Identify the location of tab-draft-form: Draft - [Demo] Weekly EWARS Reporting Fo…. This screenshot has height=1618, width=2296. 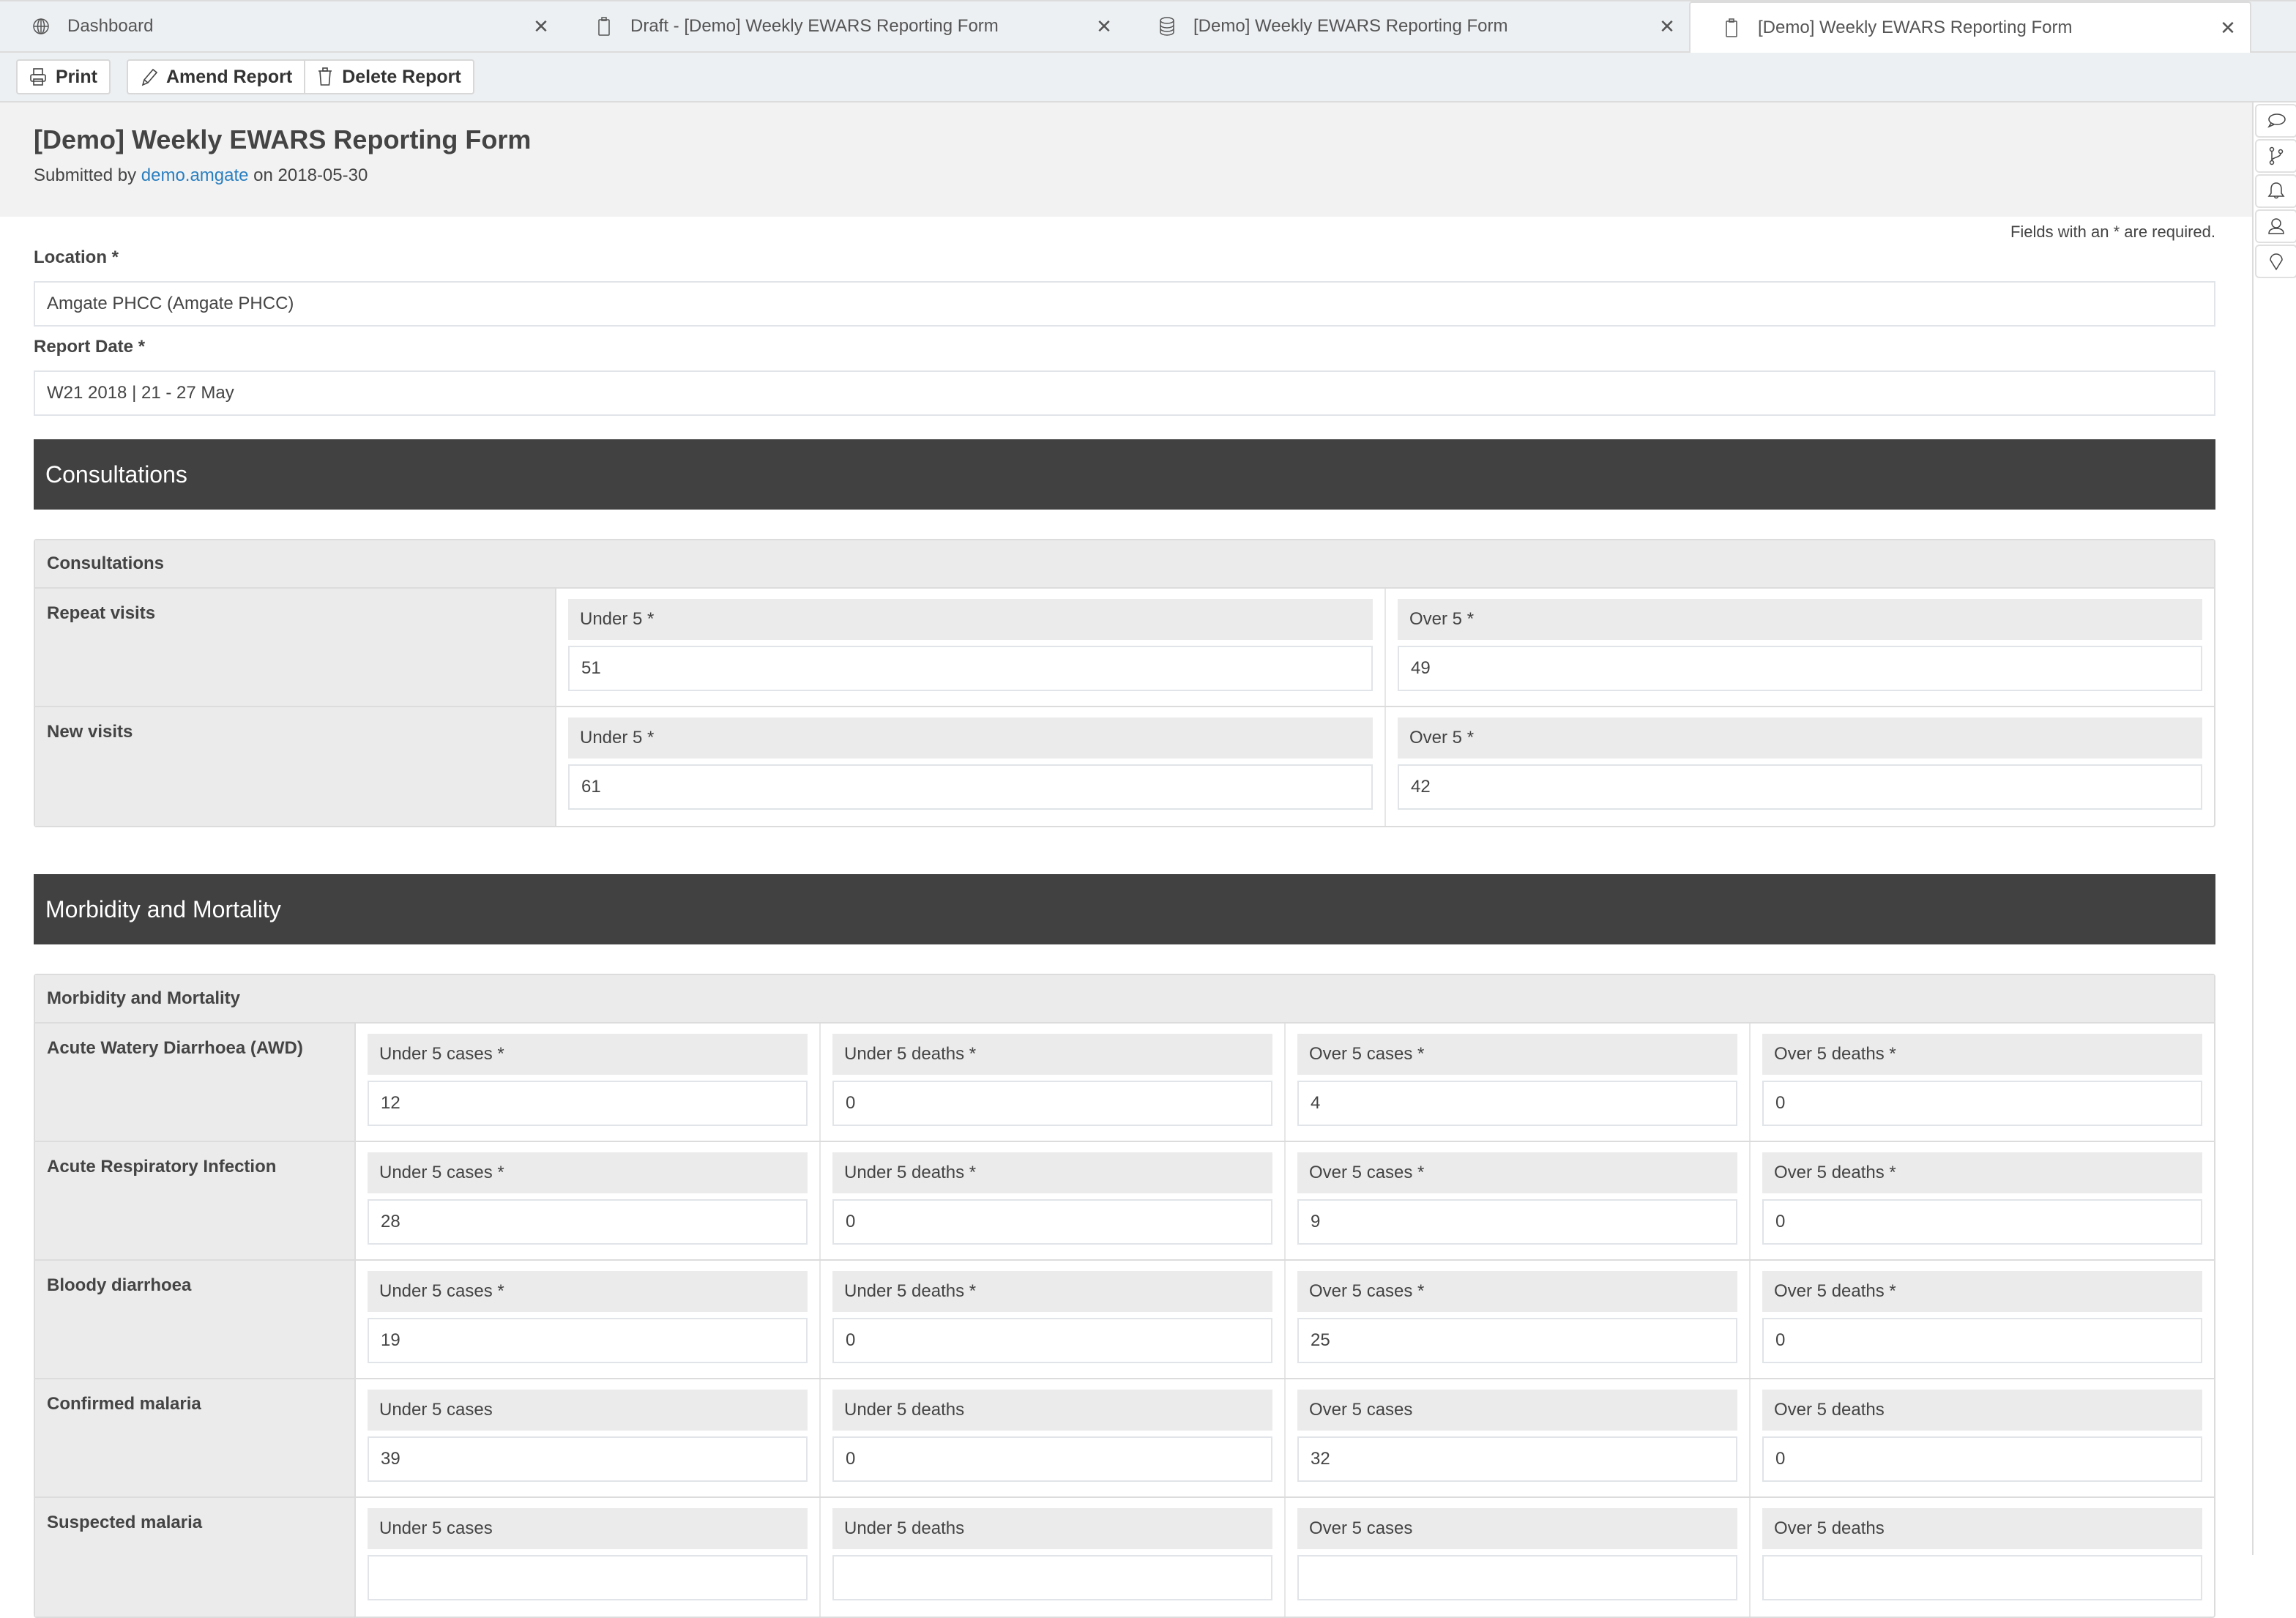
(844, 26).